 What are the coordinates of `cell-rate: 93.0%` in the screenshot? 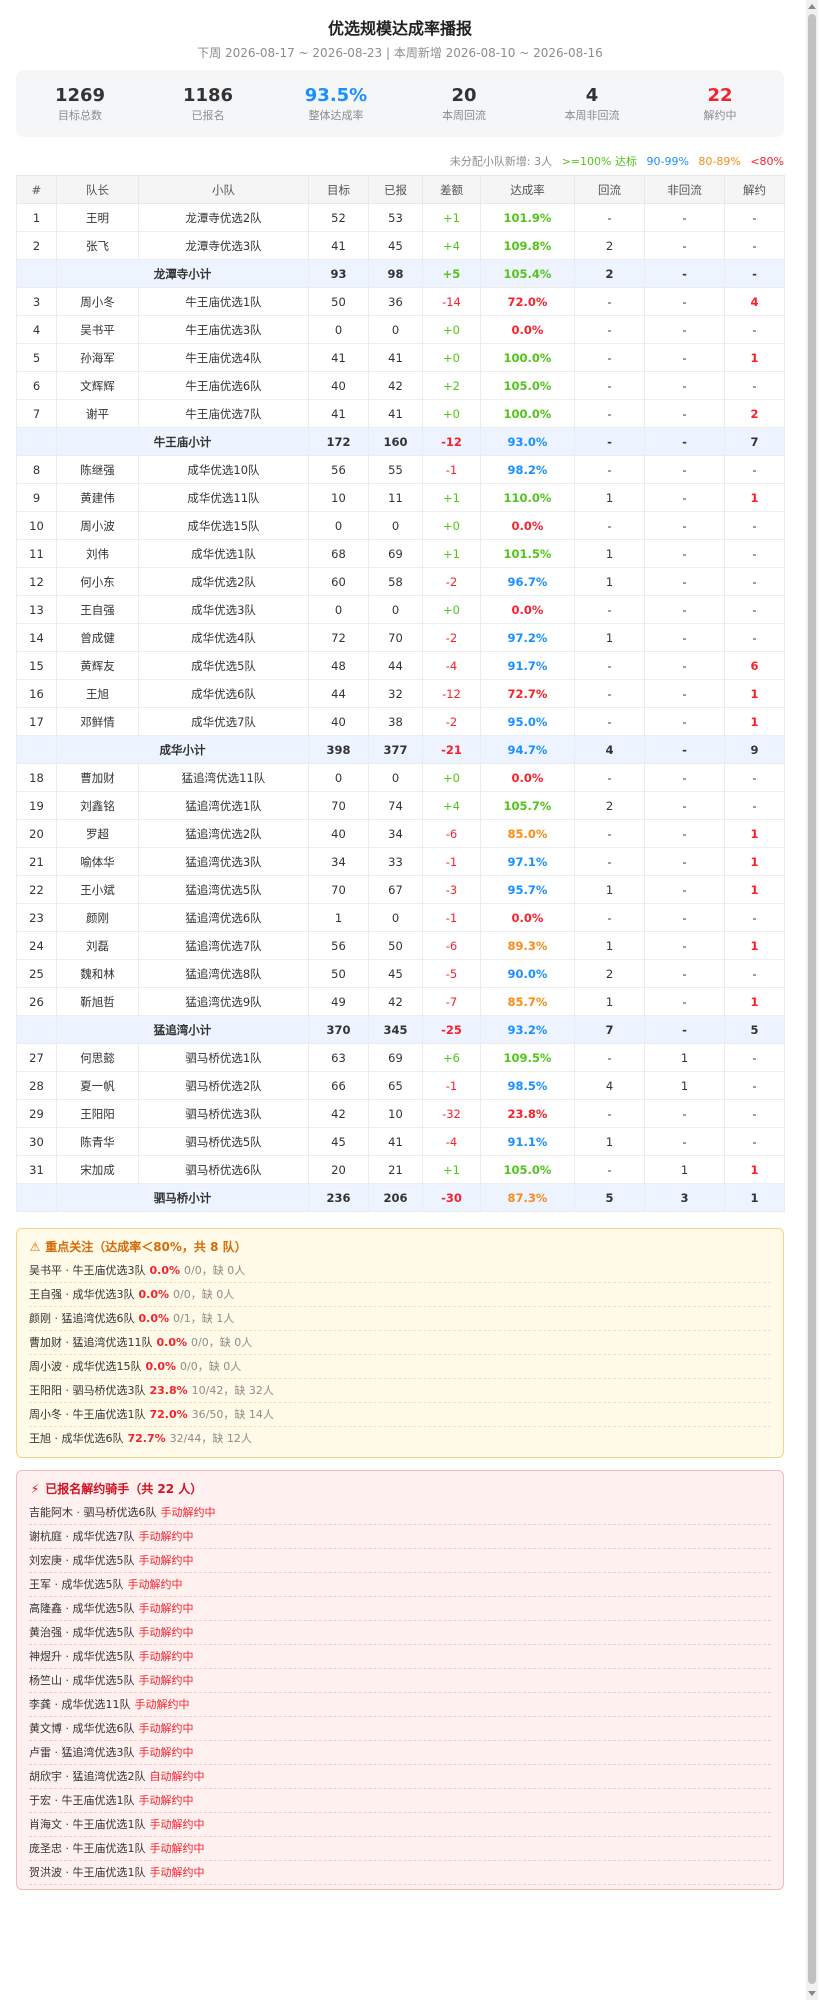 It's located at (527, 441).